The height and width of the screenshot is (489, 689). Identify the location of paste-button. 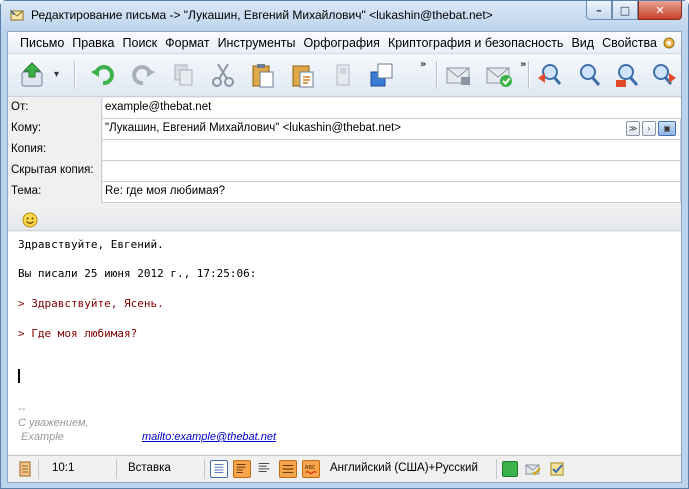
(263, 75).